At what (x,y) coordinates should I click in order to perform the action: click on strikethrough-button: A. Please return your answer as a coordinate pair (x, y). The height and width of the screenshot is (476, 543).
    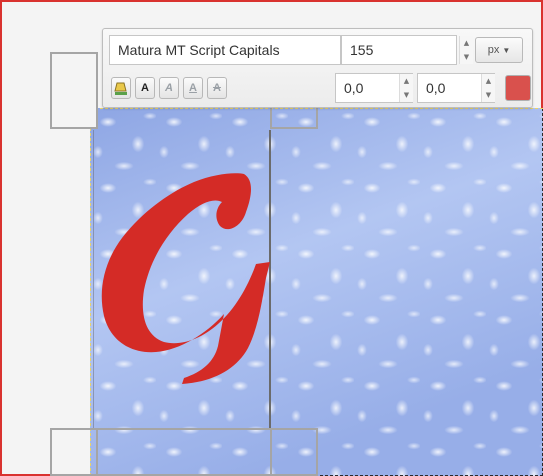
    Looking at the image, I should click on (217, 88).